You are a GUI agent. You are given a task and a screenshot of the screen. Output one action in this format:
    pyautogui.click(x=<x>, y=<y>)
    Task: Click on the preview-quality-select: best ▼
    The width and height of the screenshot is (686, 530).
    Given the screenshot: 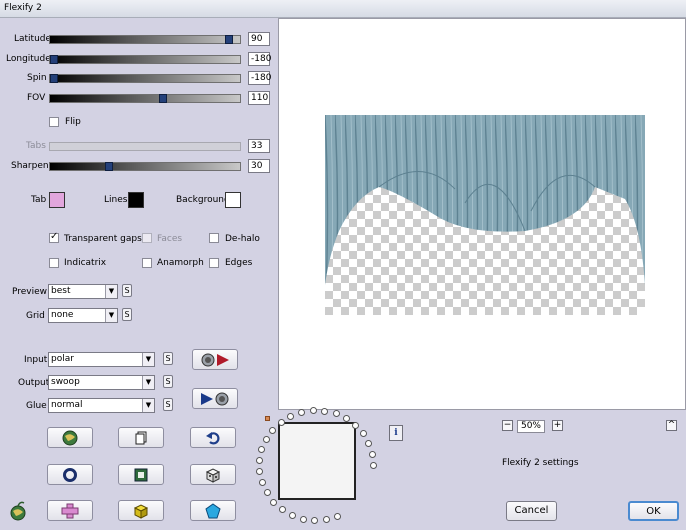 What is the action you would take?
    pyautogui.click(x=83, y=291)
    